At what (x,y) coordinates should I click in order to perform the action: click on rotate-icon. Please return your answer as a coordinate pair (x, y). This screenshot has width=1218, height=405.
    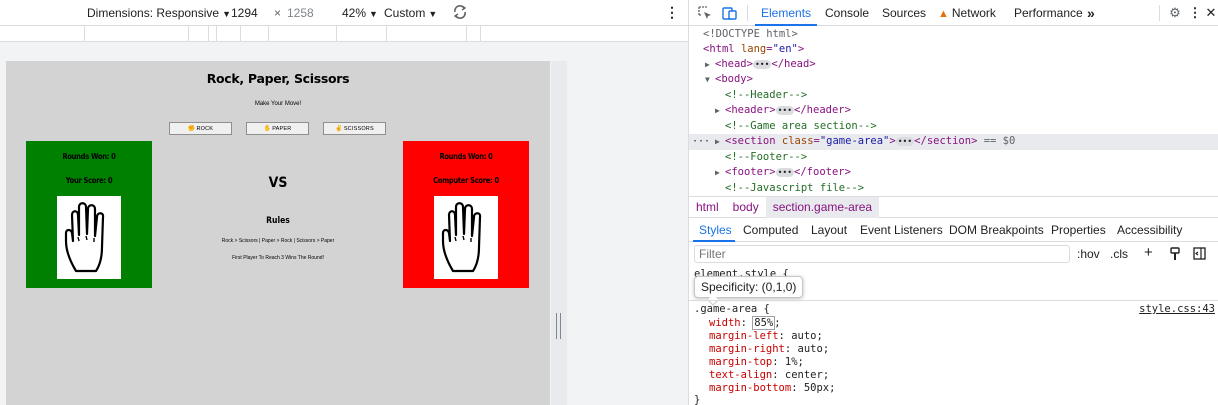
    Looking at the image, I should click on (460, 13).